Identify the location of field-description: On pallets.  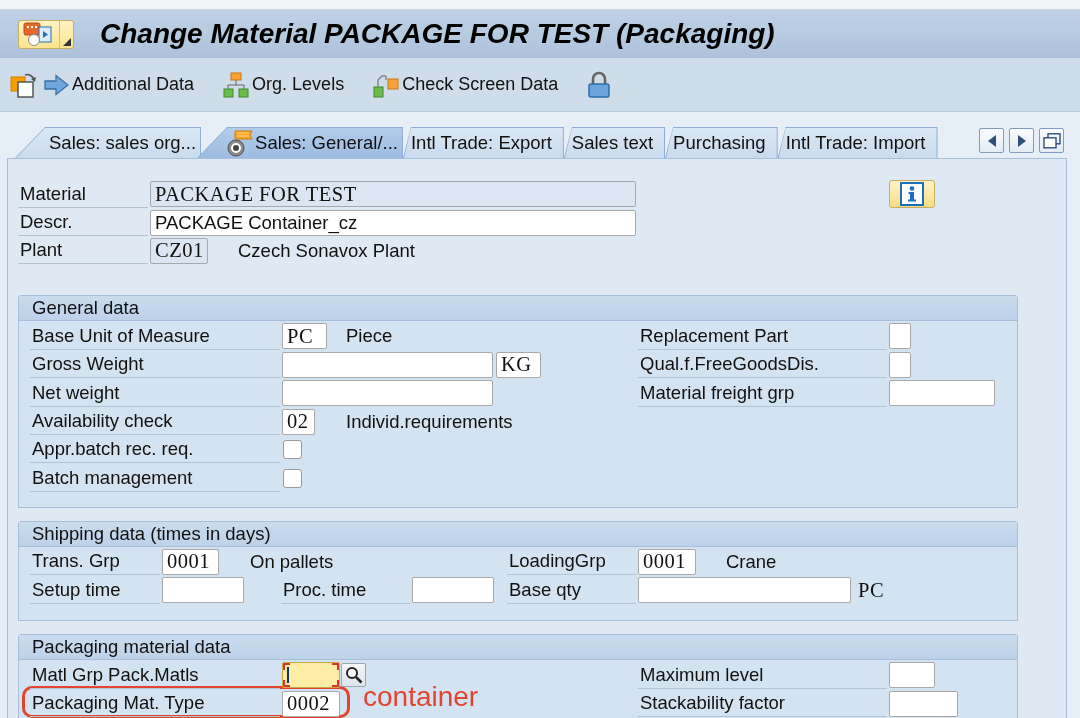
(292, 561).